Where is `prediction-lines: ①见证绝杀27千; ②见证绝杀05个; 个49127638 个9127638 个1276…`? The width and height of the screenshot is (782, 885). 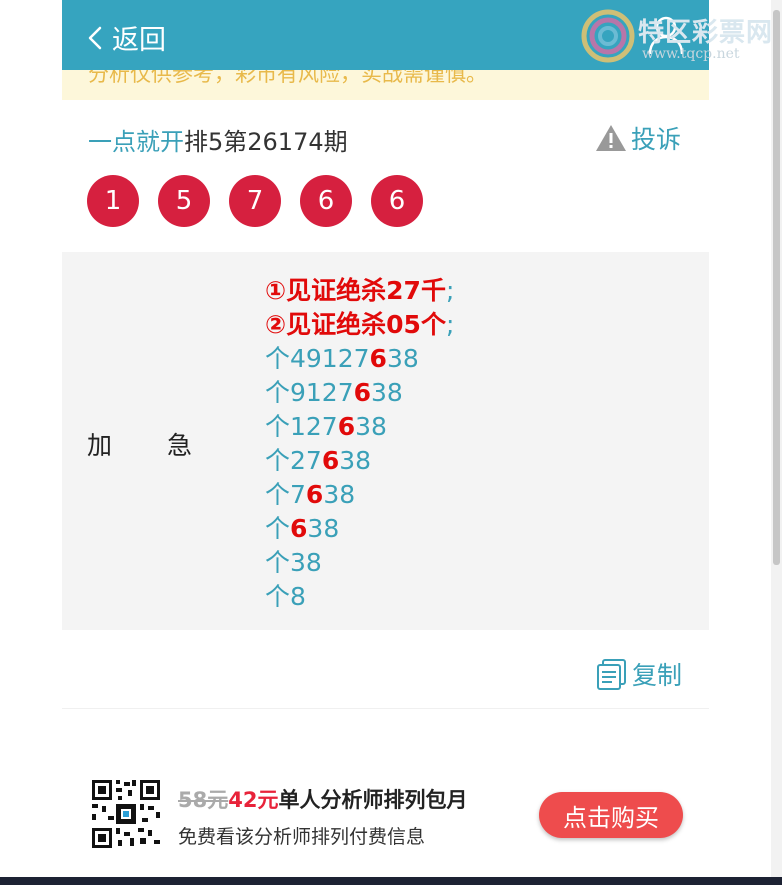 prediction-lines: ①见证绝杀27千; ②见证绝杀05个; 个49127638 个9127638 个1276… is located at coordinates (359, 444).